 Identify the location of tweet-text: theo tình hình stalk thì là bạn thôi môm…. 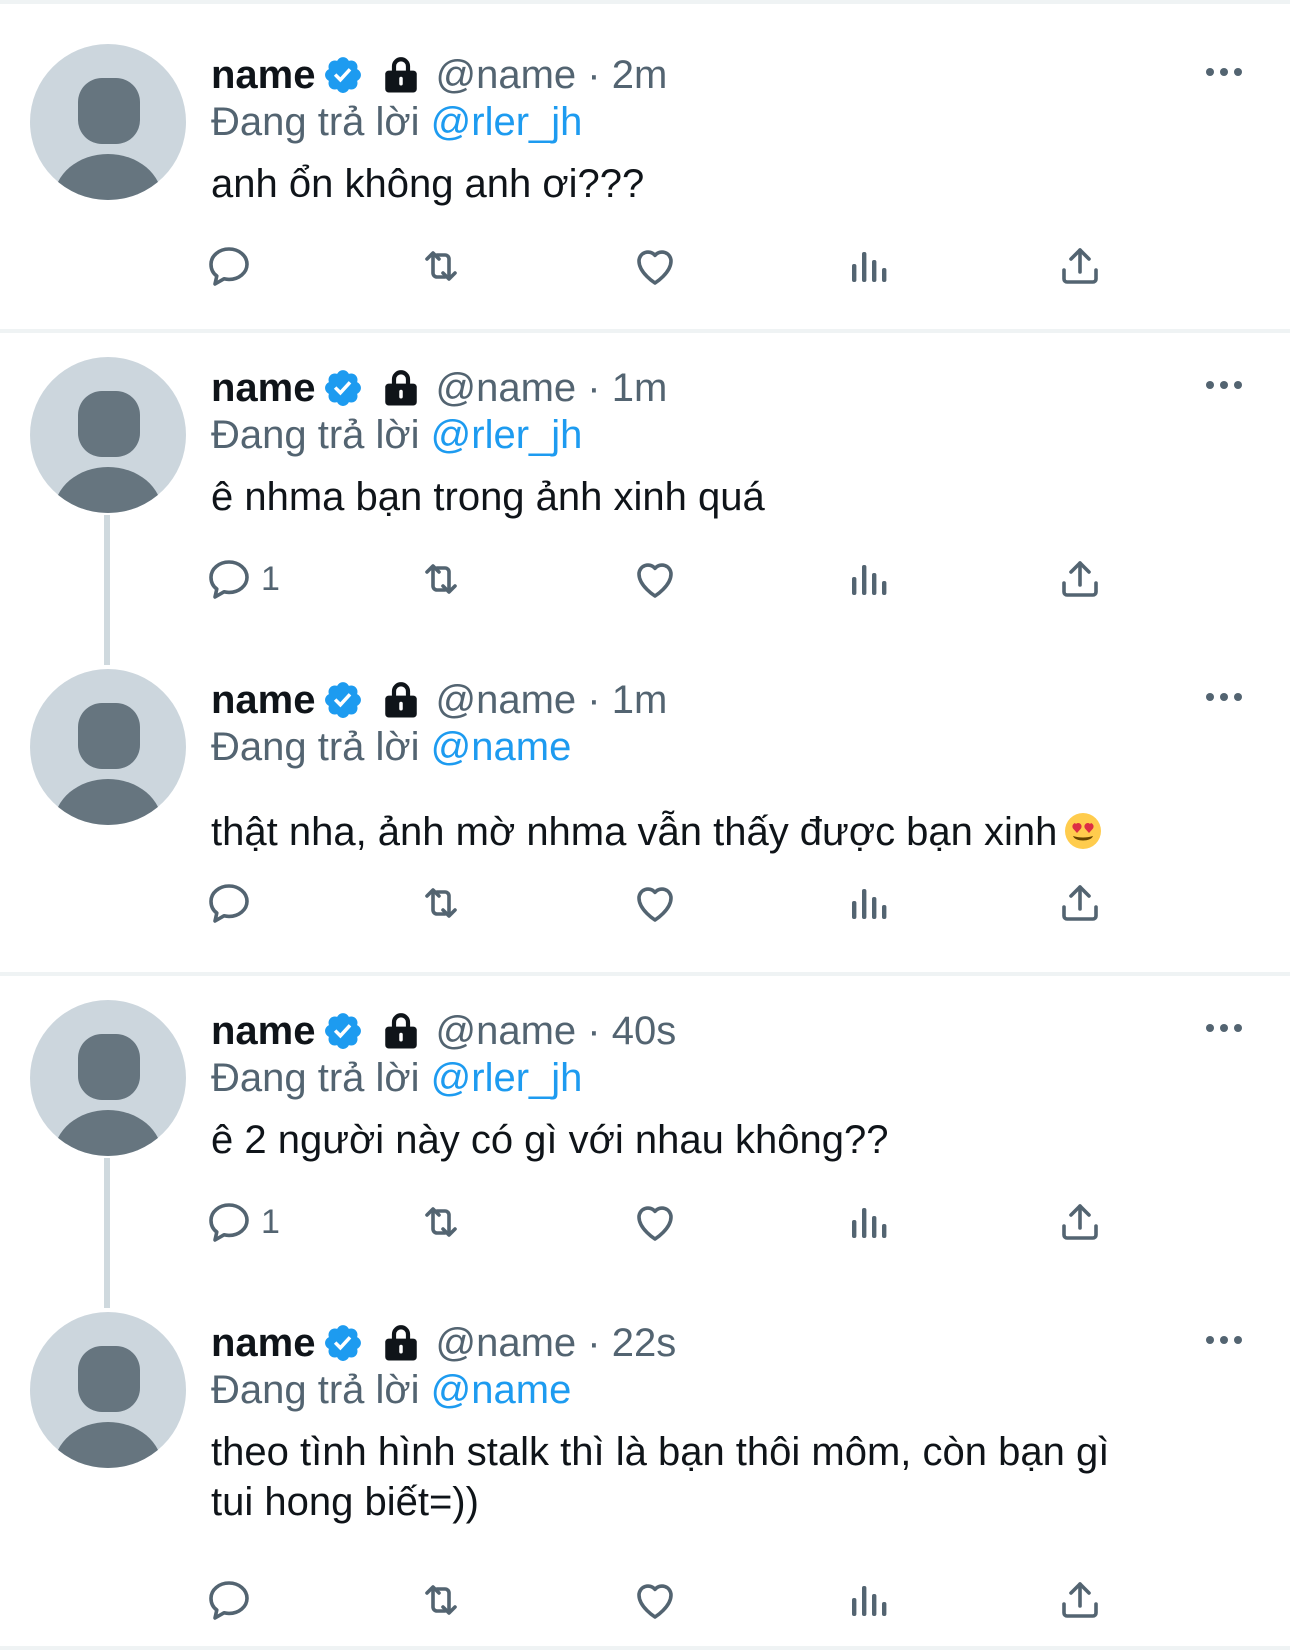
(721, 1477).